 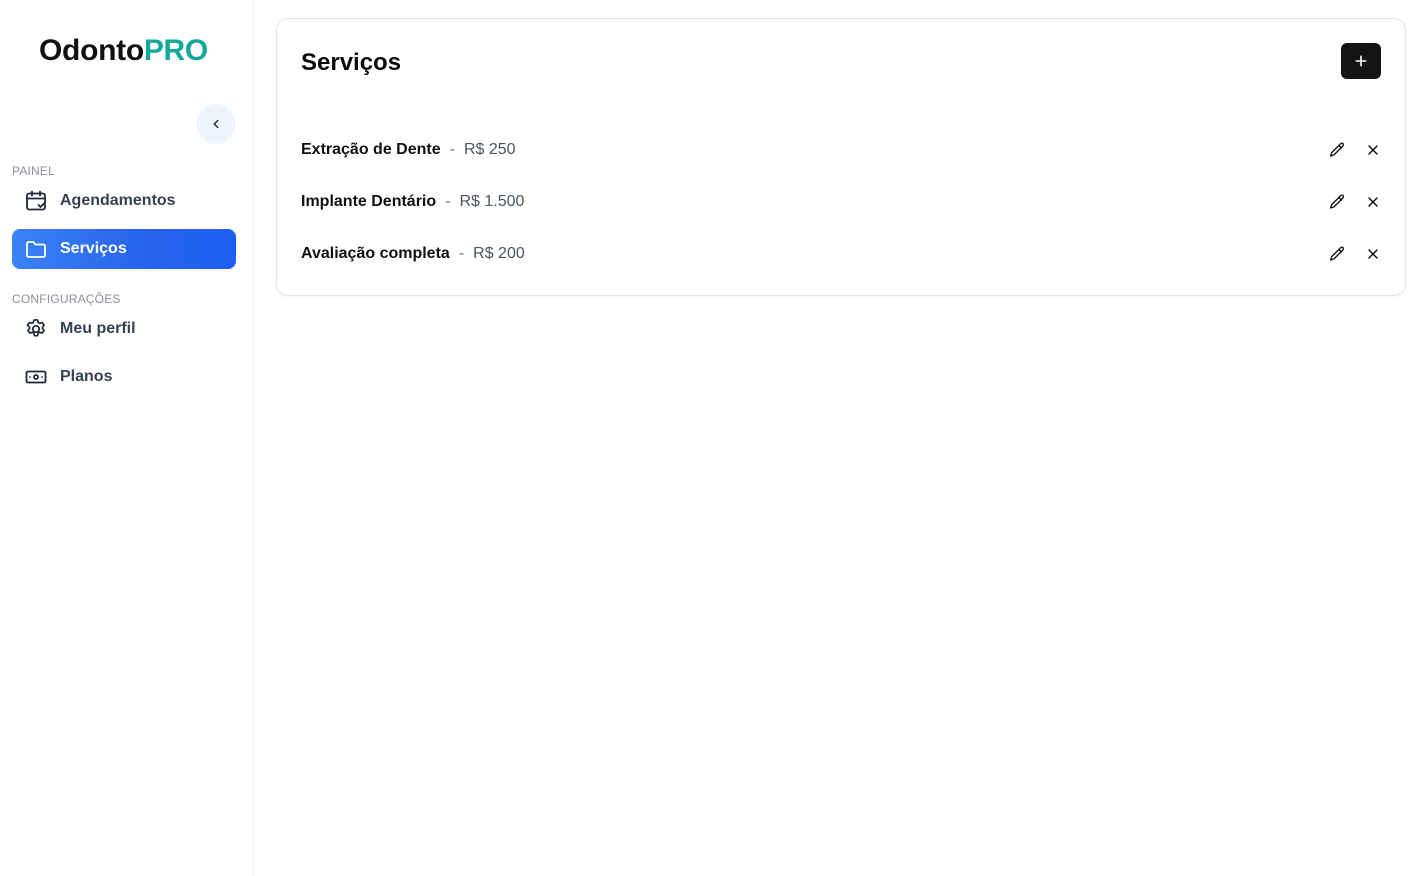 What do you see at coordinates (36, 249) in the screenshot?
I see `folder-icon` at bounding box center [36, 249].